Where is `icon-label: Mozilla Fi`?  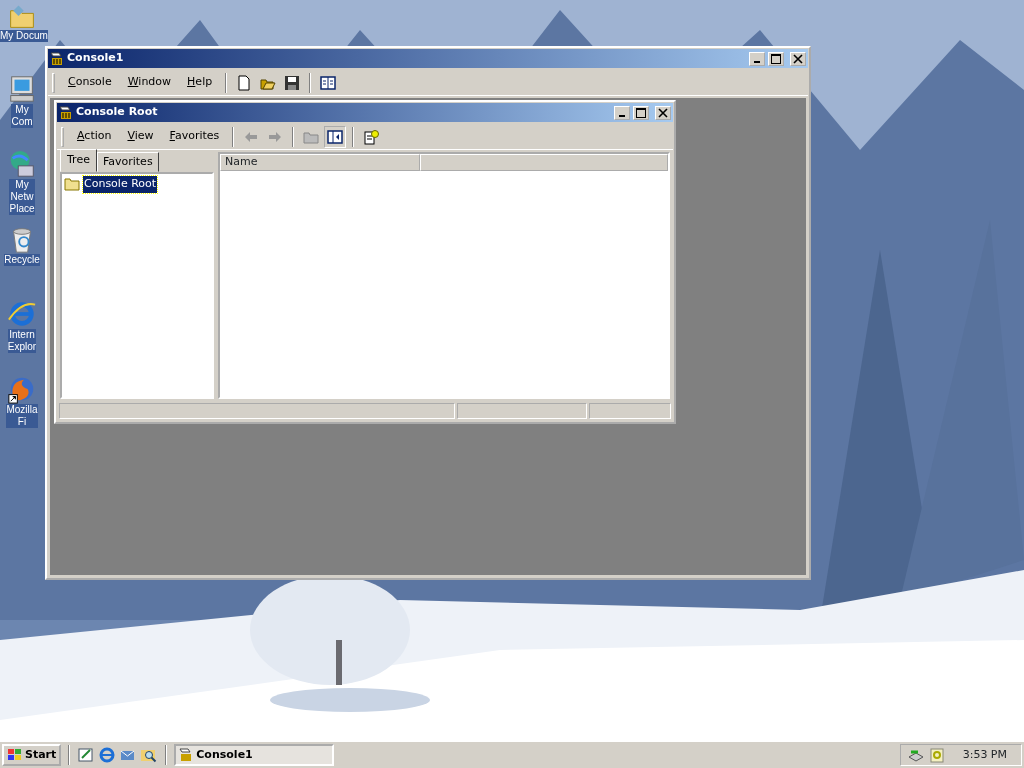
icon-label: Mozilla Fi is located at coordinates (22, 416).